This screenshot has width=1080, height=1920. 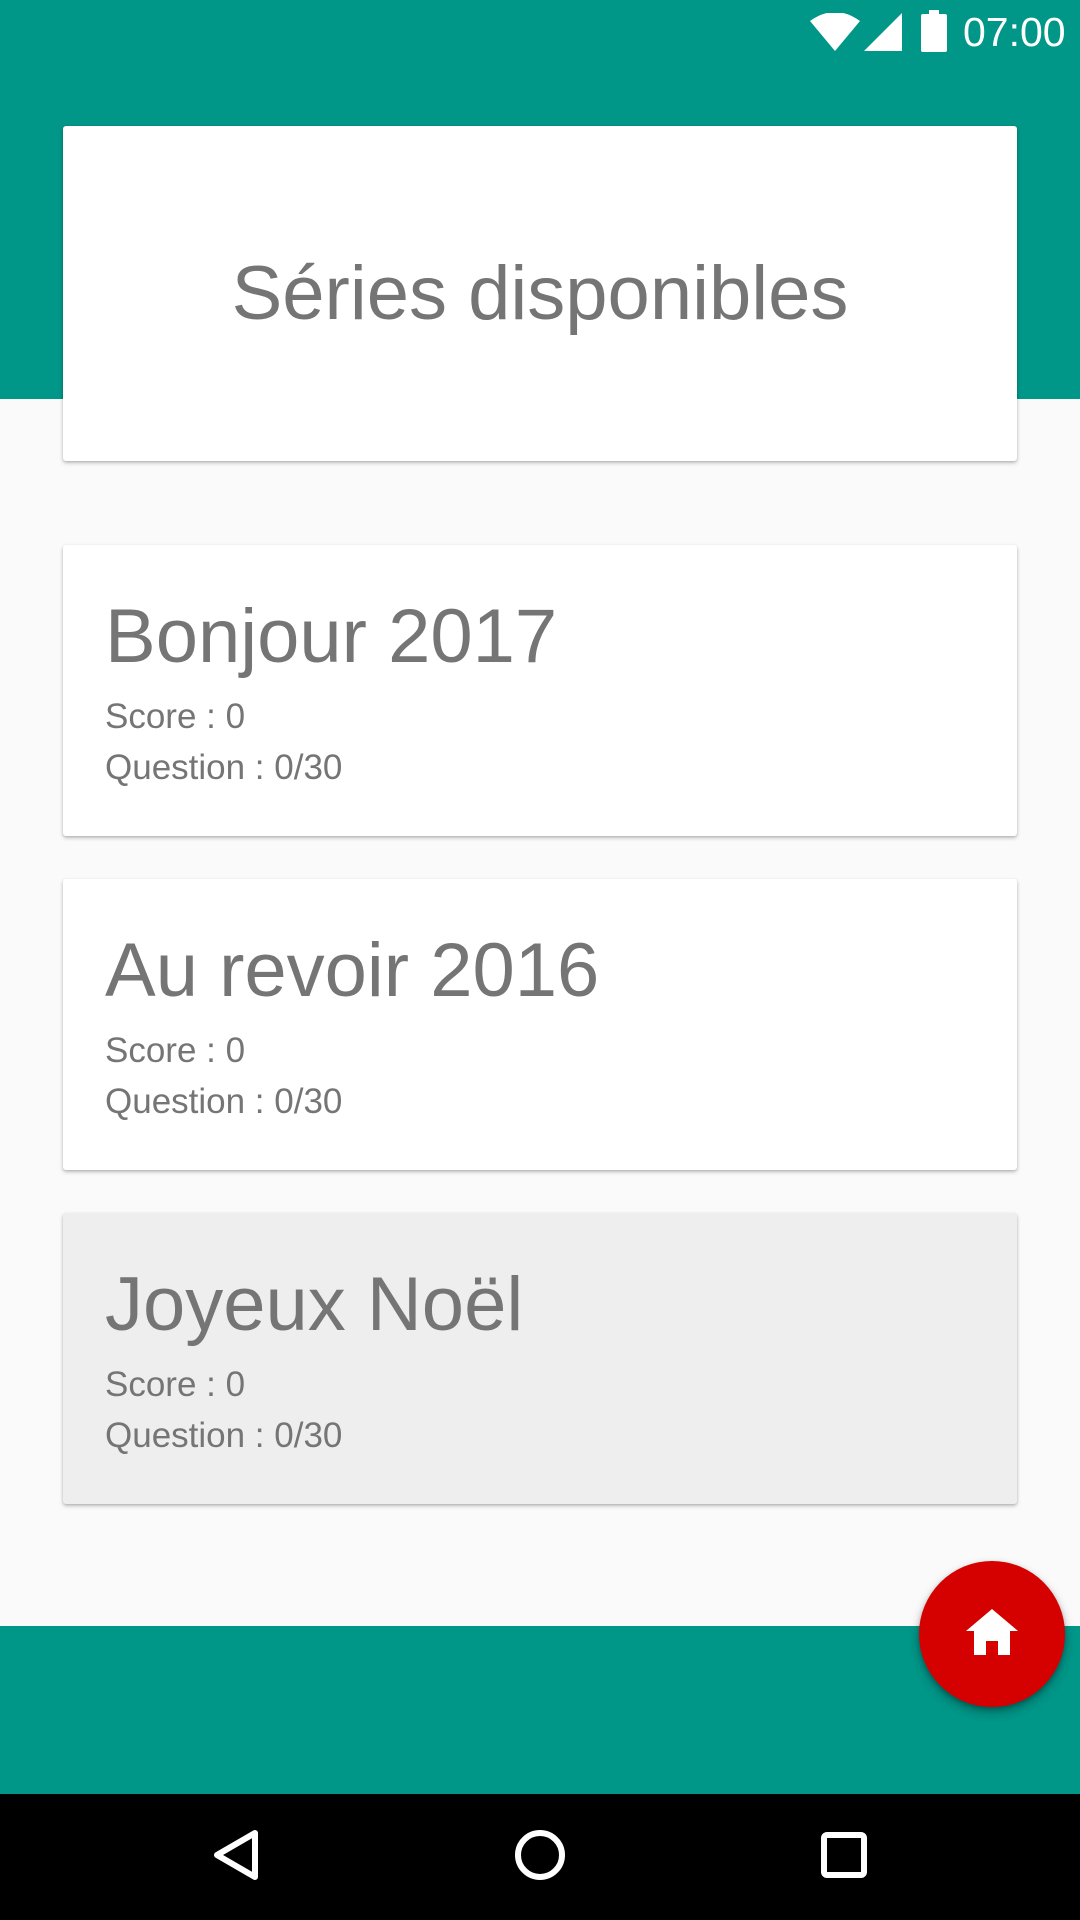 I want to click on series-card-au-revoir-2016: Au revoir 2016 Score : 0 Question : 0/30, so click(x=540, y=1024).